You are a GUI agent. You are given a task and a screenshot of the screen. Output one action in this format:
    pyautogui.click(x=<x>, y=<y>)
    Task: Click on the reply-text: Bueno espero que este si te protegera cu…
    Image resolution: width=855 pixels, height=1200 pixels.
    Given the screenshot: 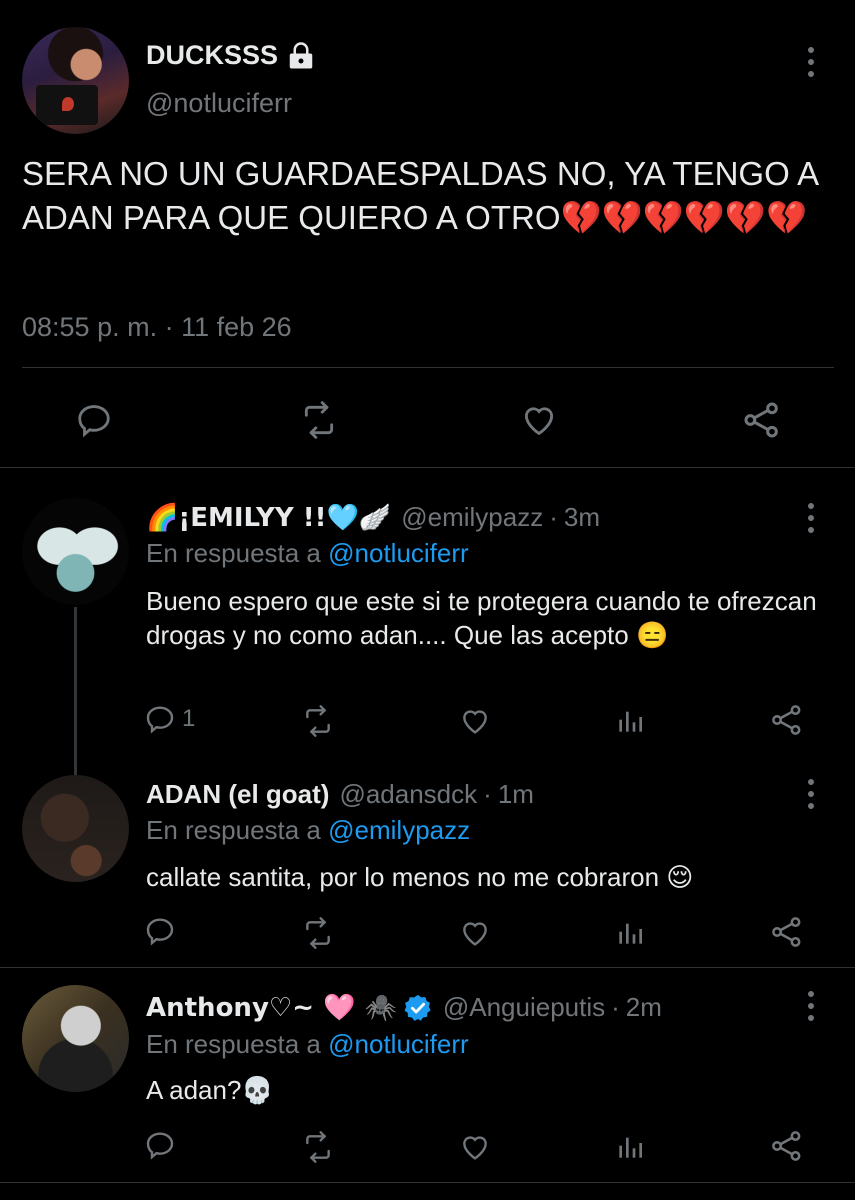 What is the action you would take?
    pyautogui.click(x=481, y=618)
    